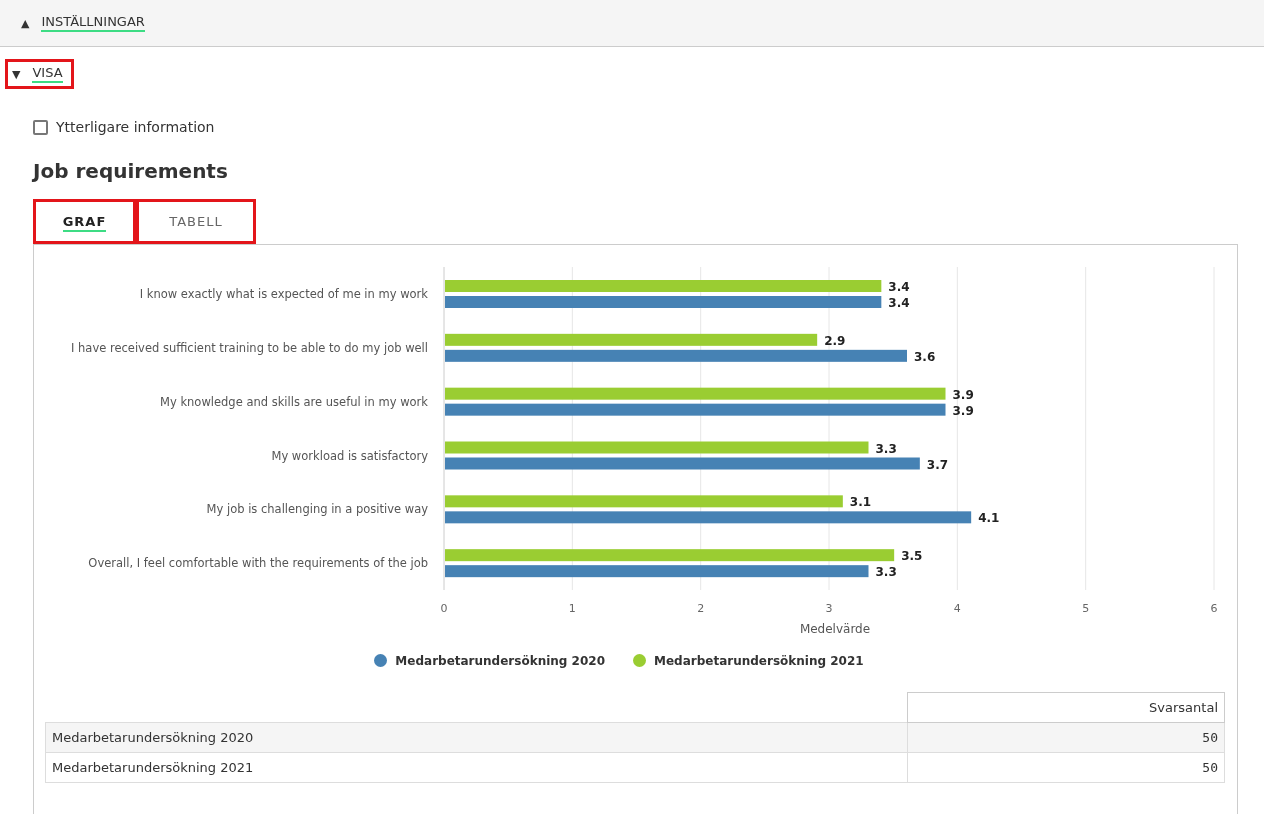 The image size is (1264, 820). I want to click on tick-label: 6, so click(1214, 608).